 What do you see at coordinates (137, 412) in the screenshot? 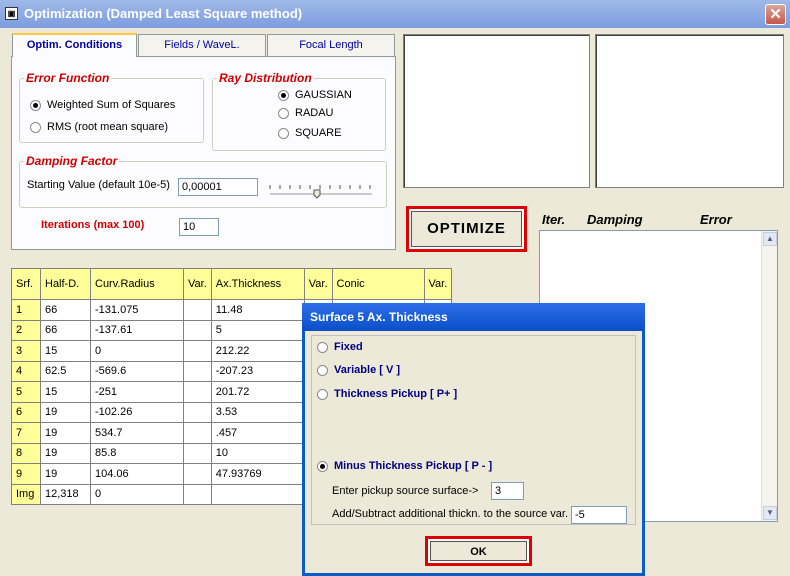
I see `table-cell: -102.26` at bounding box center [137, 412].